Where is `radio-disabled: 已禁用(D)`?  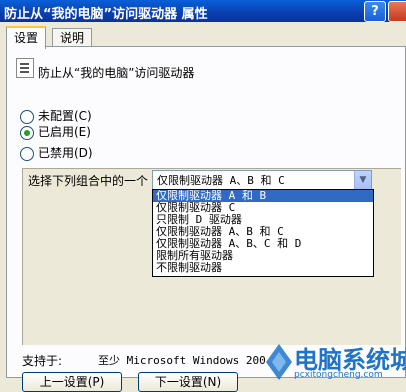
radio-disabled: 已禁用(D) is located at coordinates (56, 153).